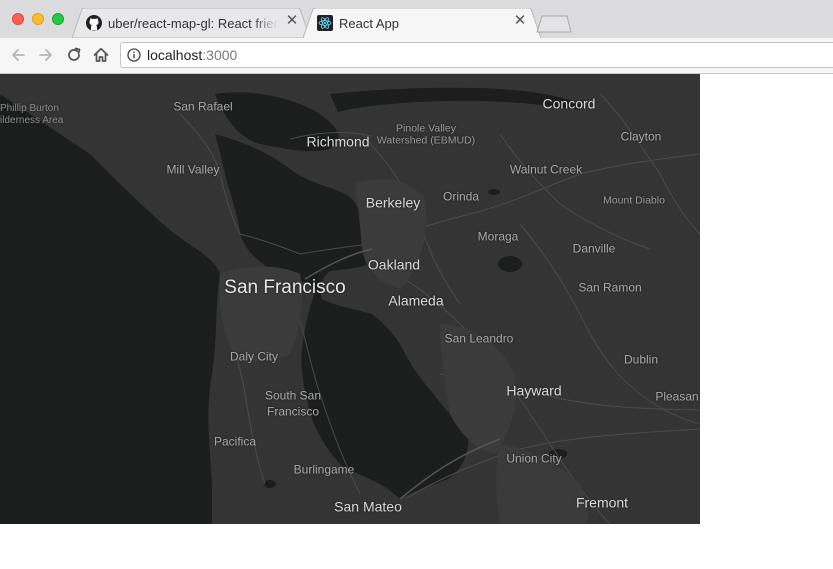 The height and width of the screenshot is (569, 833). What do you see at coordinates (203, 106) in the screenshot?
I see `label-san-rafael: San Rafael` at bounding box center [203, 106].